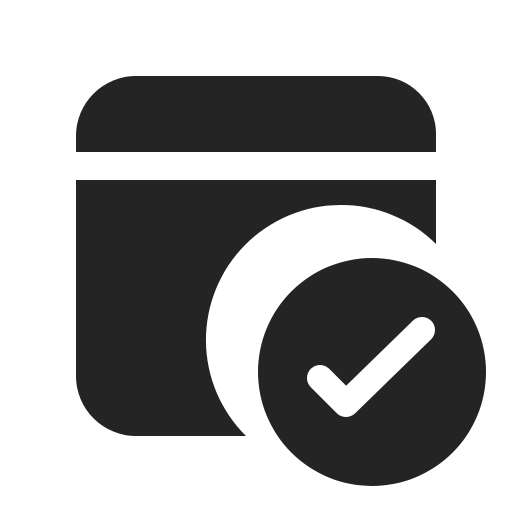 The image size is (512, 512). Describe the element at coordinates (256, 114) in the screenshot. I see `calendar-header` at that location.